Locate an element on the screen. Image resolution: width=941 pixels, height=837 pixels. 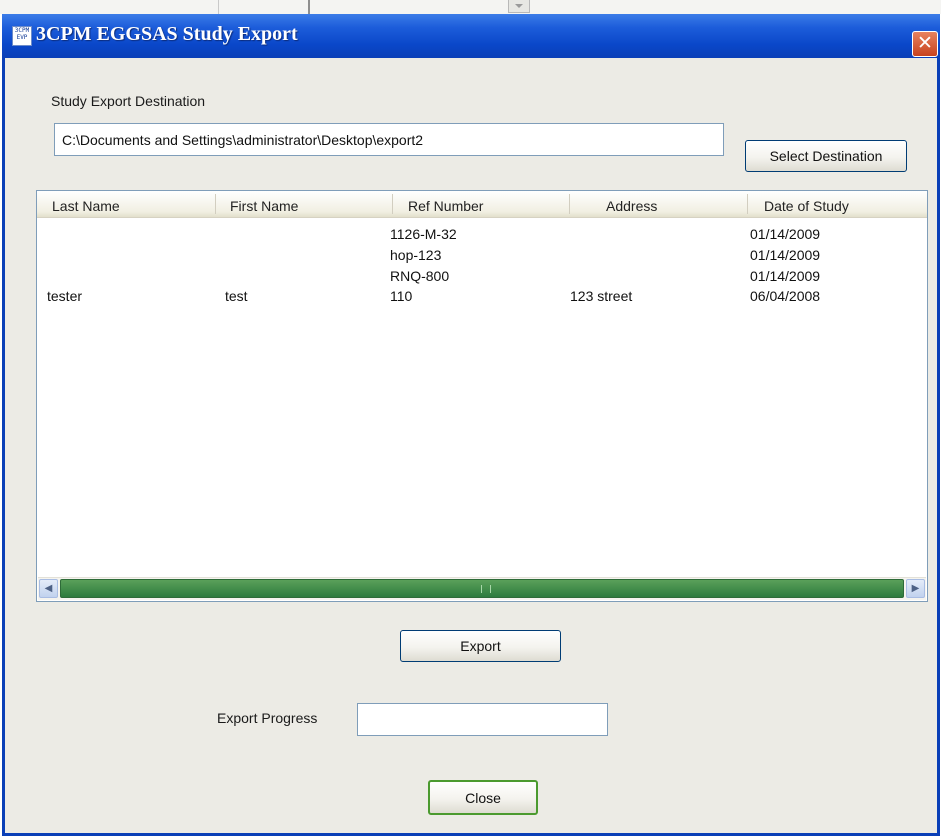
cell-ref-number: 1126-M-32 is located at coordinates (423, 234).